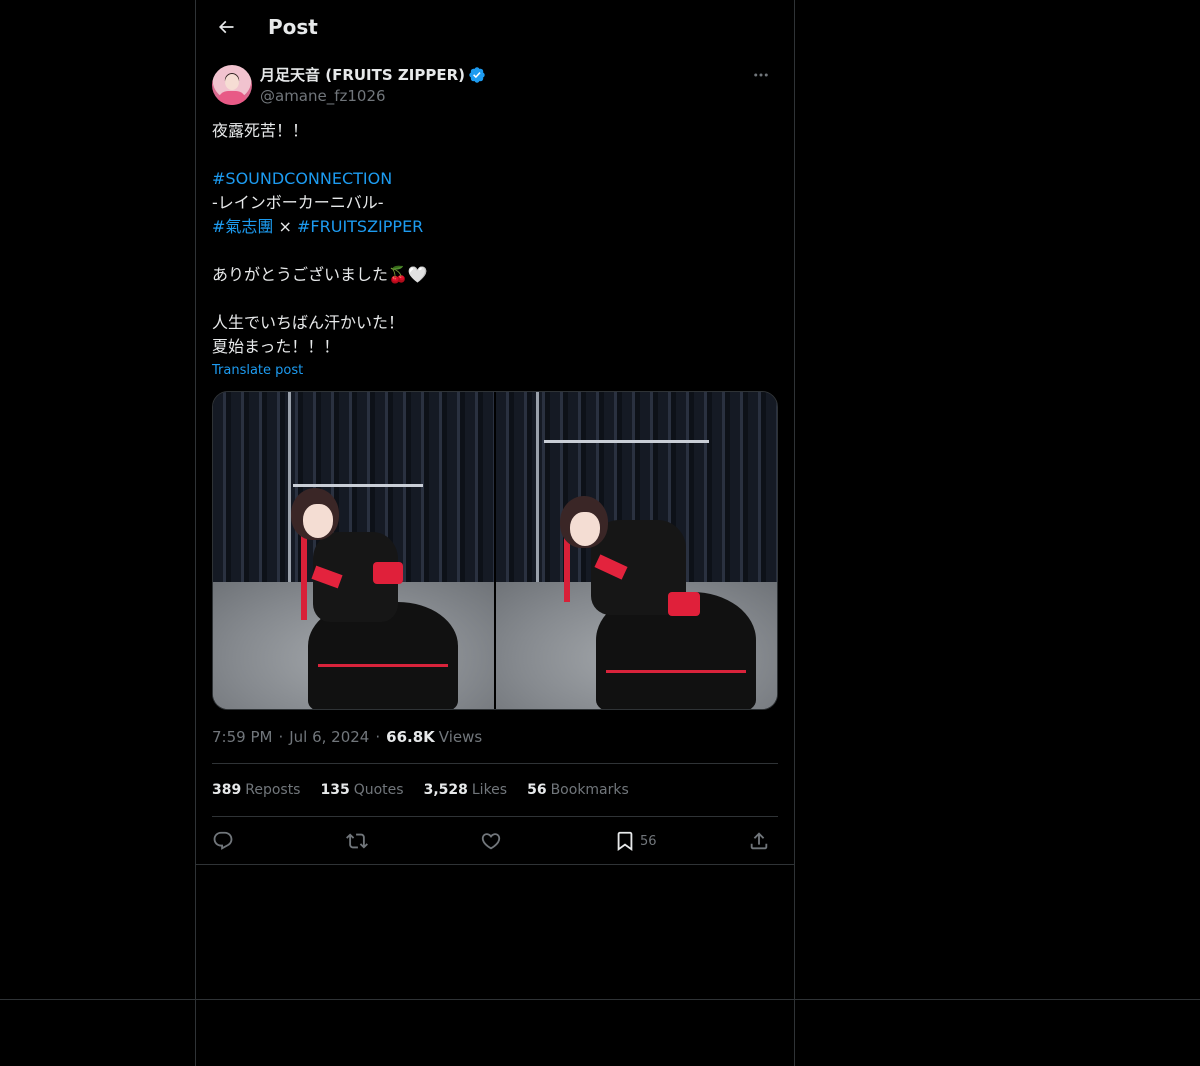 The width and height of the screenshot is (1200, 1066). Describe the element at coordinates (320, 274) in the screenshot. I see `post-text-line: ありがとうございました🍒🤍` at that location.